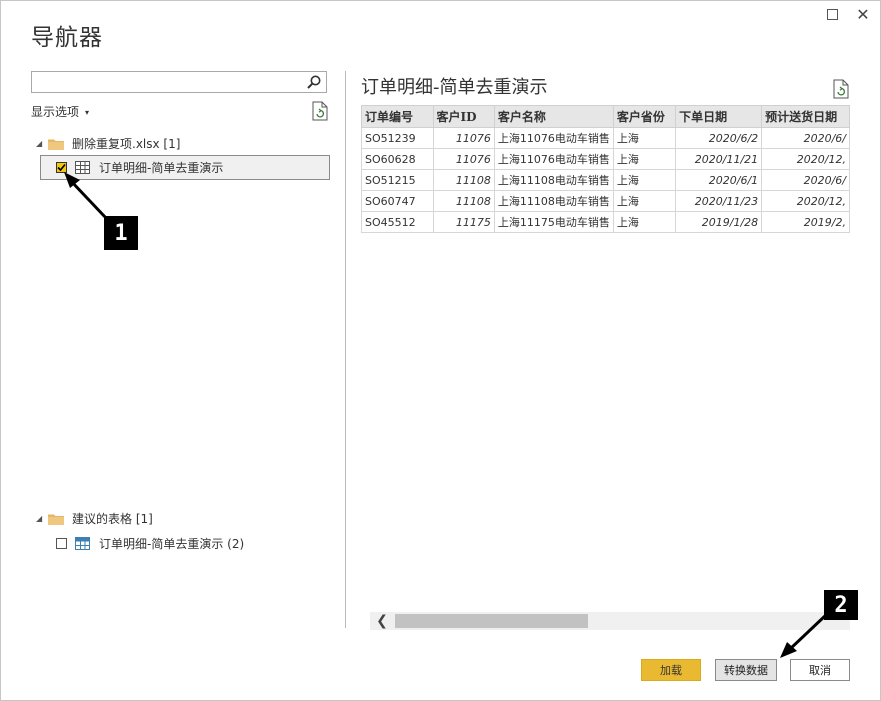  I want to click on panel-divider, so click(345, 349).